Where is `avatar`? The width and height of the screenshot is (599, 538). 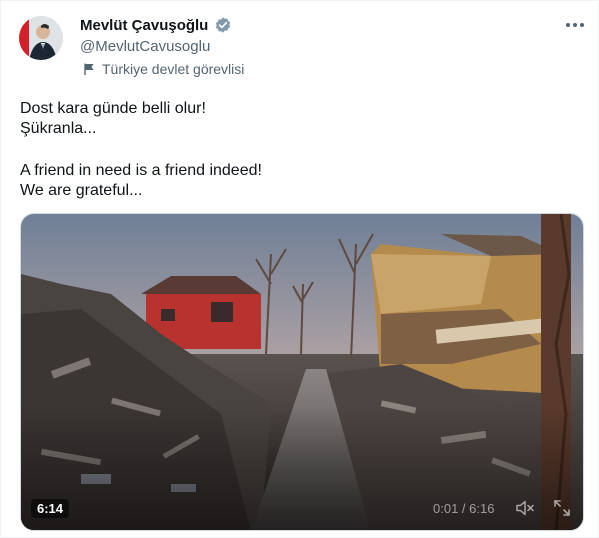 avatar is located at coordinates (41, 38).